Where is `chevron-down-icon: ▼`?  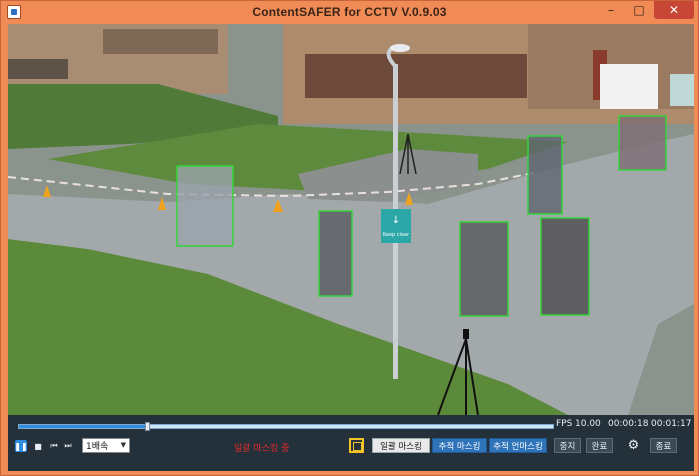
chevron-down-icon: ▼ is located at coordinates (123, 445).